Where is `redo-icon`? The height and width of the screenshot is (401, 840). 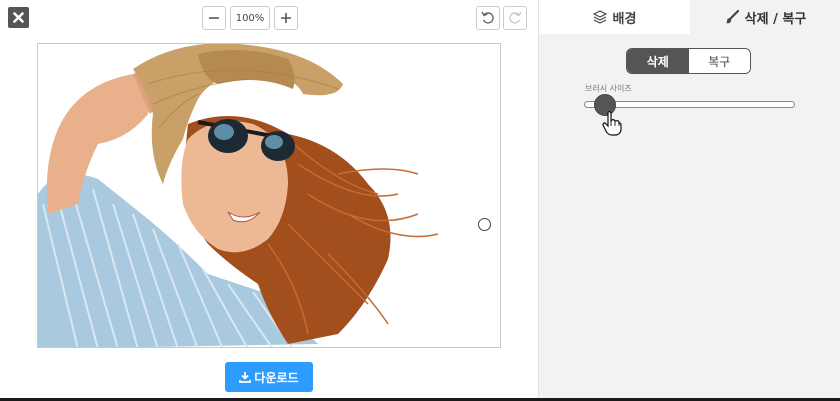
redo-icon is located at coordinates (515, 17).